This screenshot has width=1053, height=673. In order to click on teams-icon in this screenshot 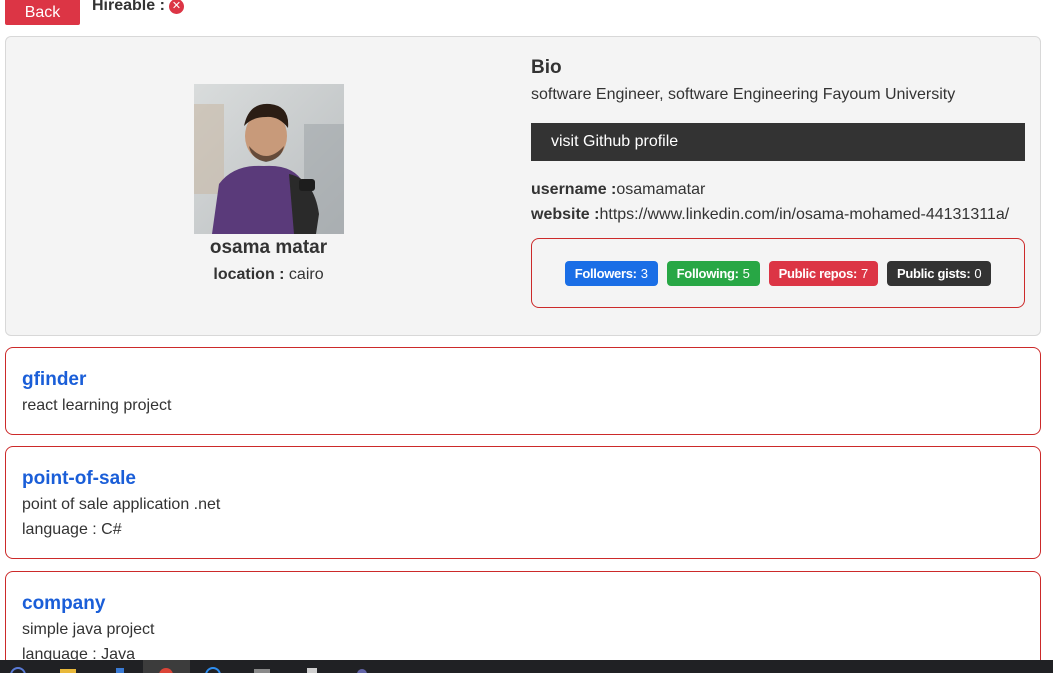, I will do `click(362, 669)`.